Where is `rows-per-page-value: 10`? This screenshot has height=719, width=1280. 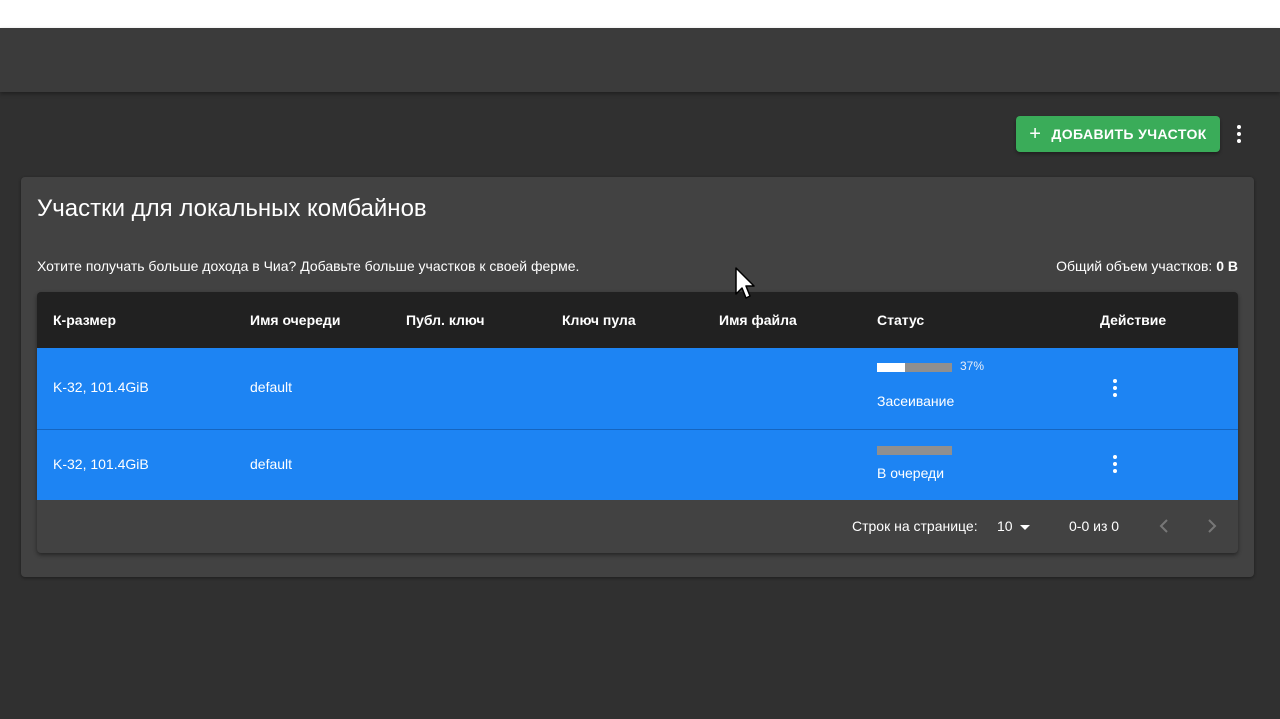
rows-per-page-value: 10 is located at coordinates (1005, 526).